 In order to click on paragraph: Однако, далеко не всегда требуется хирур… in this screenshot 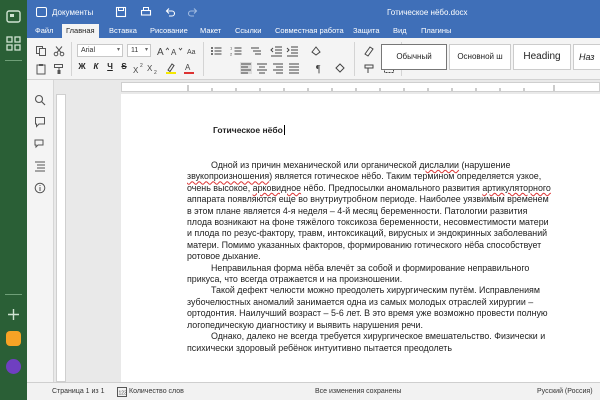, I will do `click(370, 342)`.